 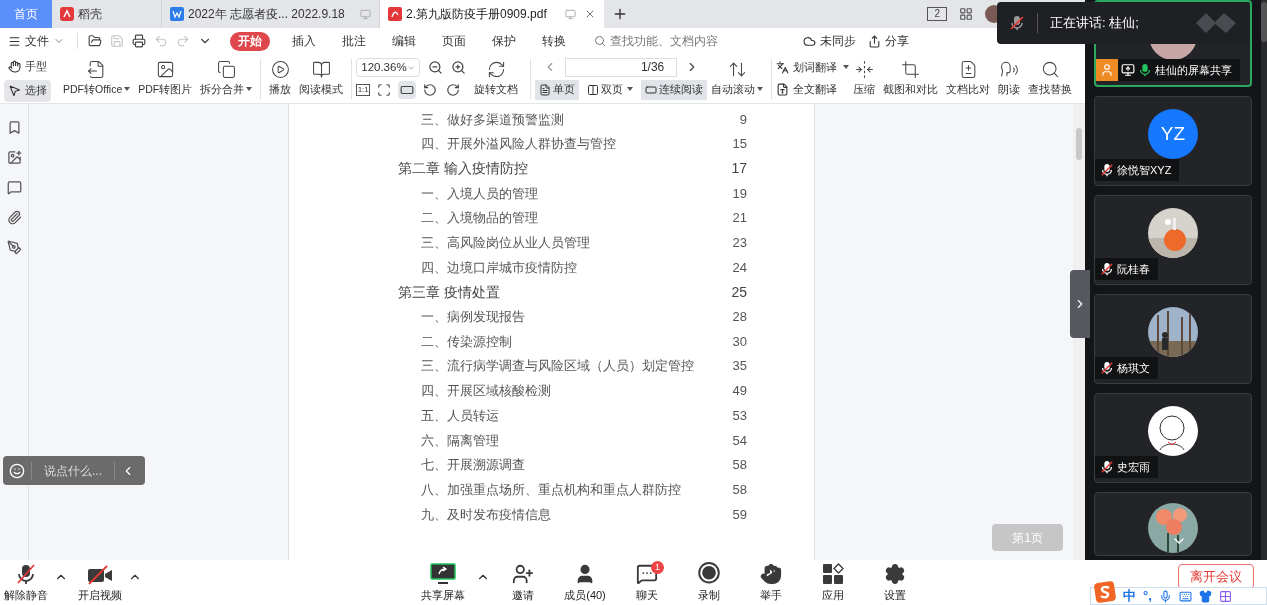 I want to click on page-number: 9, so click(x=743, y=119).